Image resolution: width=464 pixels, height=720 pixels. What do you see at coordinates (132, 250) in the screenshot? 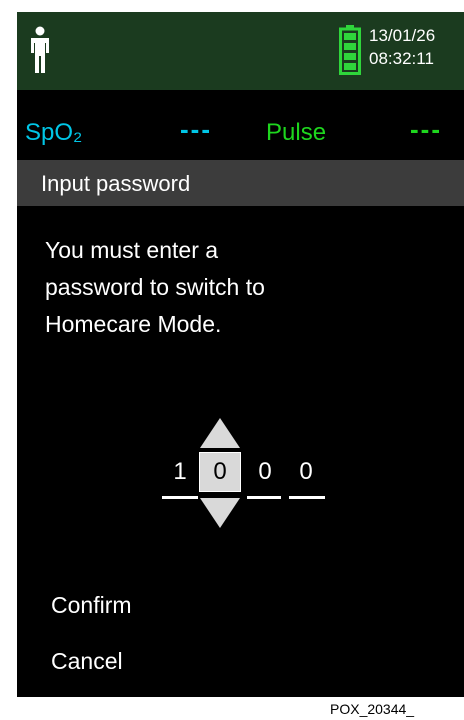
I see `message-line: You must enter a` at bounding box center [132, 250].